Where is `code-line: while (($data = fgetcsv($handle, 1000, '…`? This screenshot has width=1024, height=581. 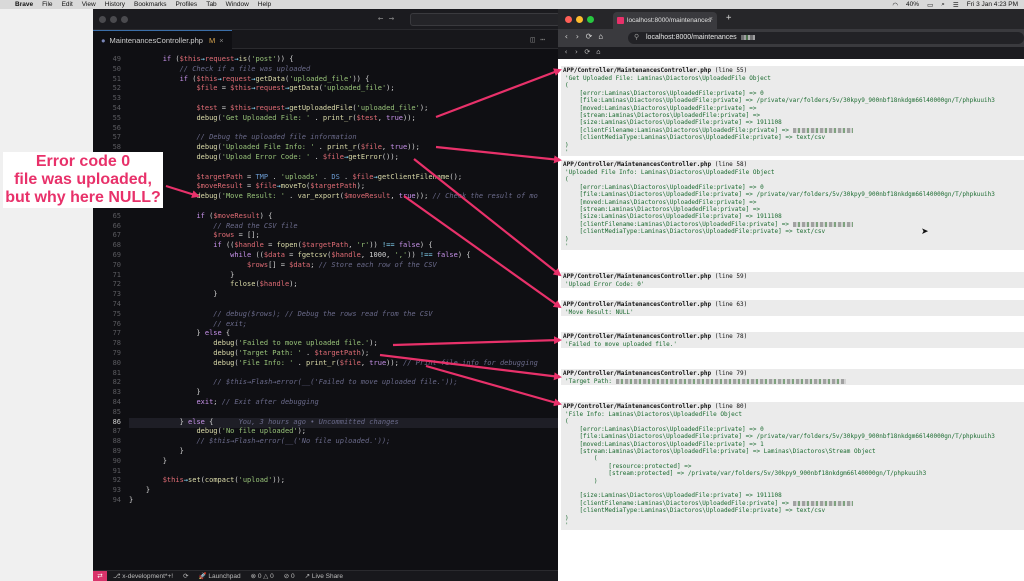 code-line: while (($data = fgetcsv($handle, 1000, '… is located at coordinates (299, 256).